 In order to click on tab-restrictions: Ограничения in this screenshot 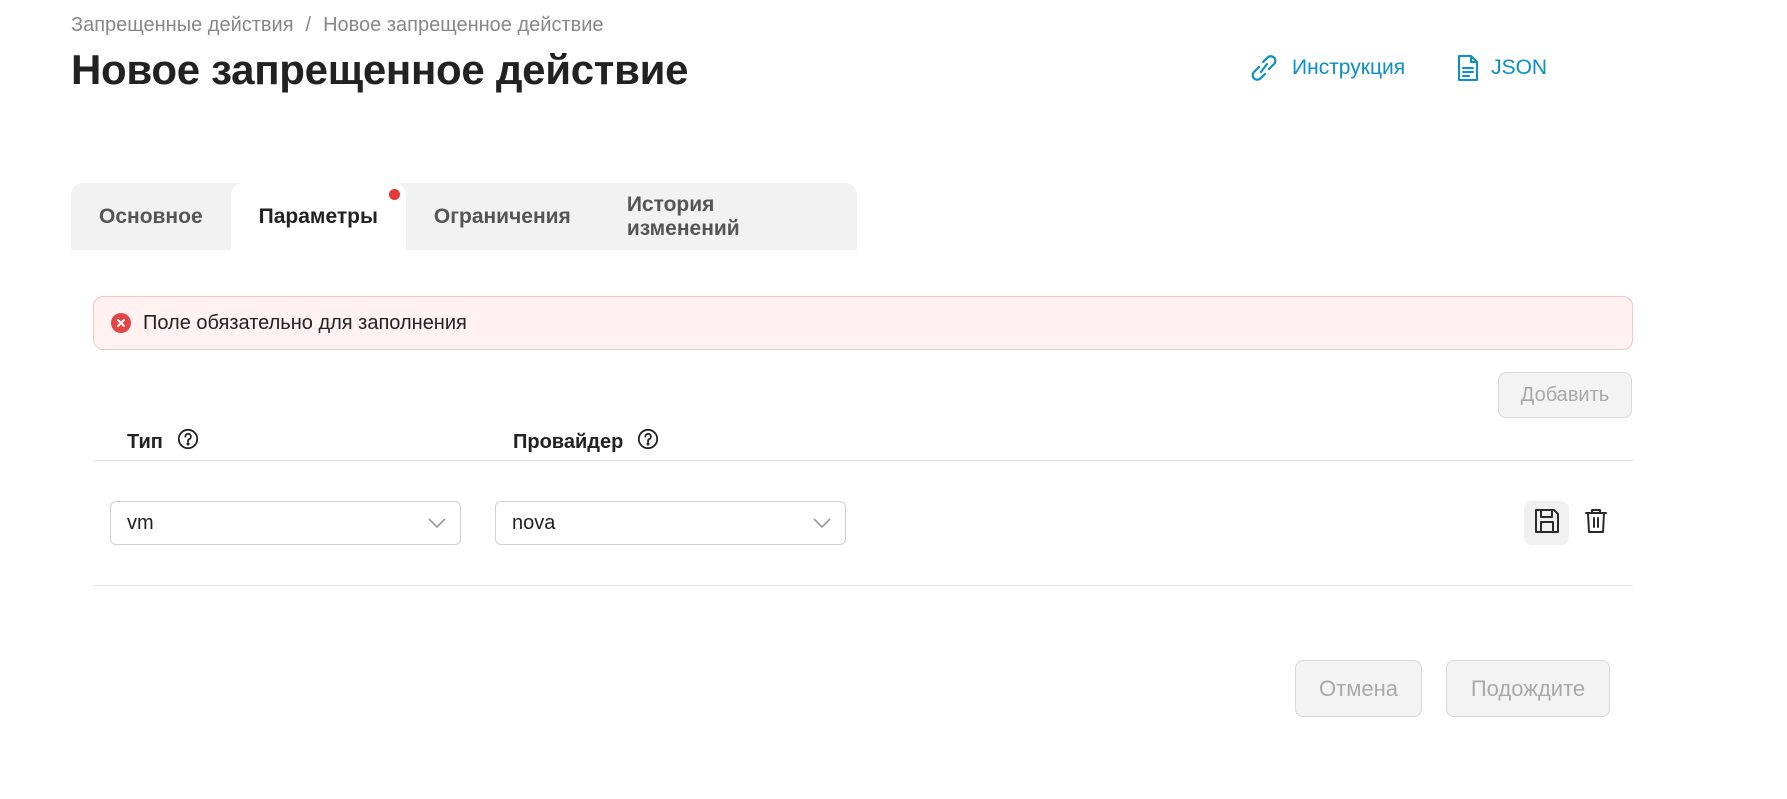, I will do `click(502, 216)`.